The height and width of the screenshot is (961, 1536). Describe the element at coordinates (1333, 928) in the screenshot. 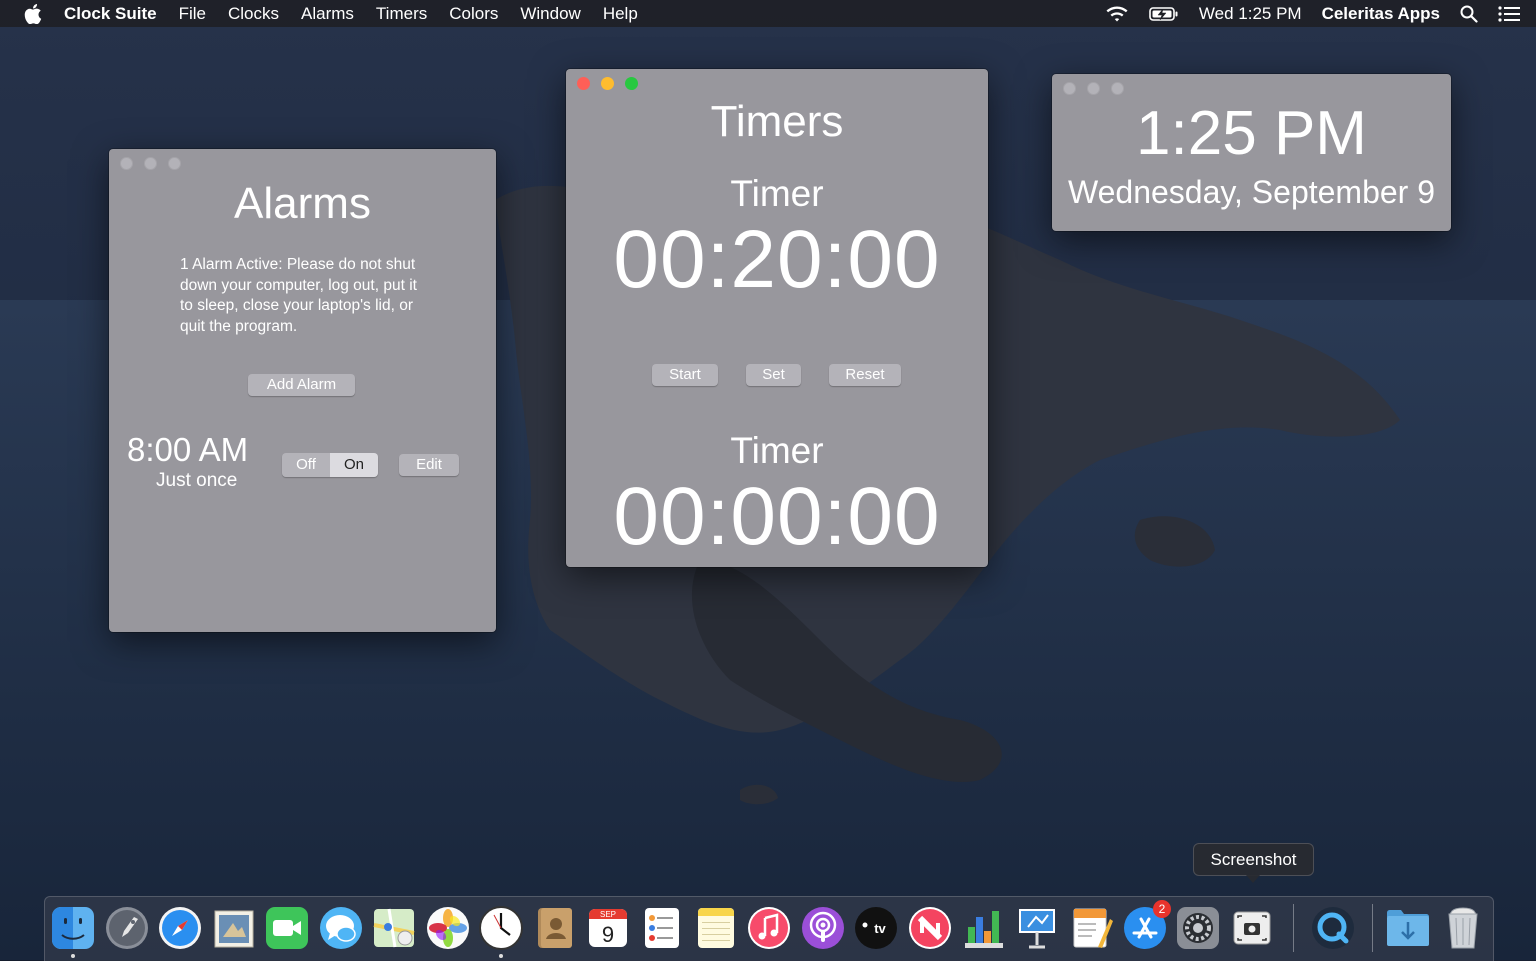

I see `quicktime-icon` at that location.